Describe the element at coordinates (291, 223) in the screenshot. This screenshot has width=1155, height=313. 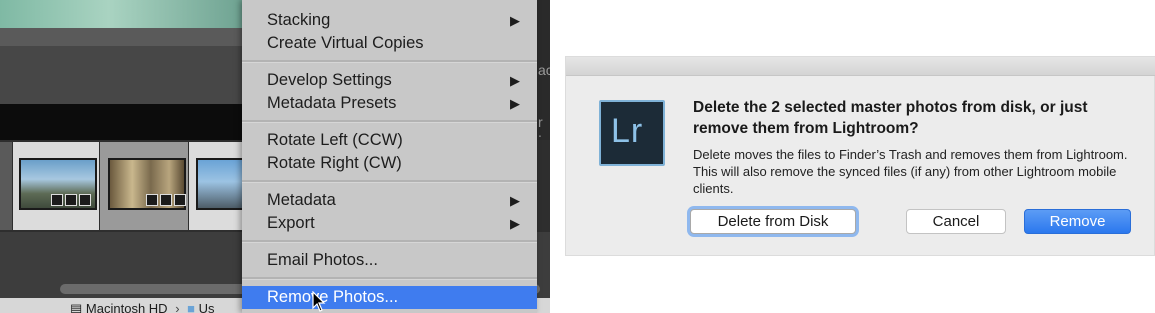
I see `menu-item-label: Export` at that location.